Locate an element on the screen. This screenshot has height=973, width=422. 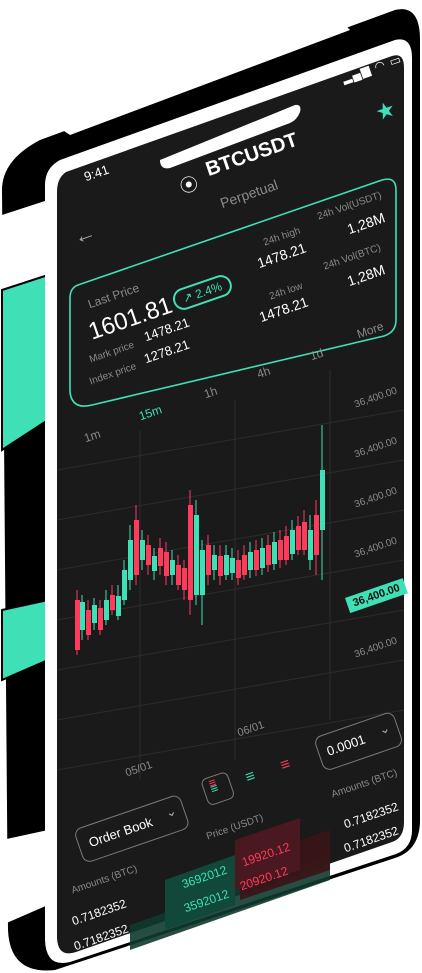
view-asks-button: ≡ is located at coordinates (288, 765).